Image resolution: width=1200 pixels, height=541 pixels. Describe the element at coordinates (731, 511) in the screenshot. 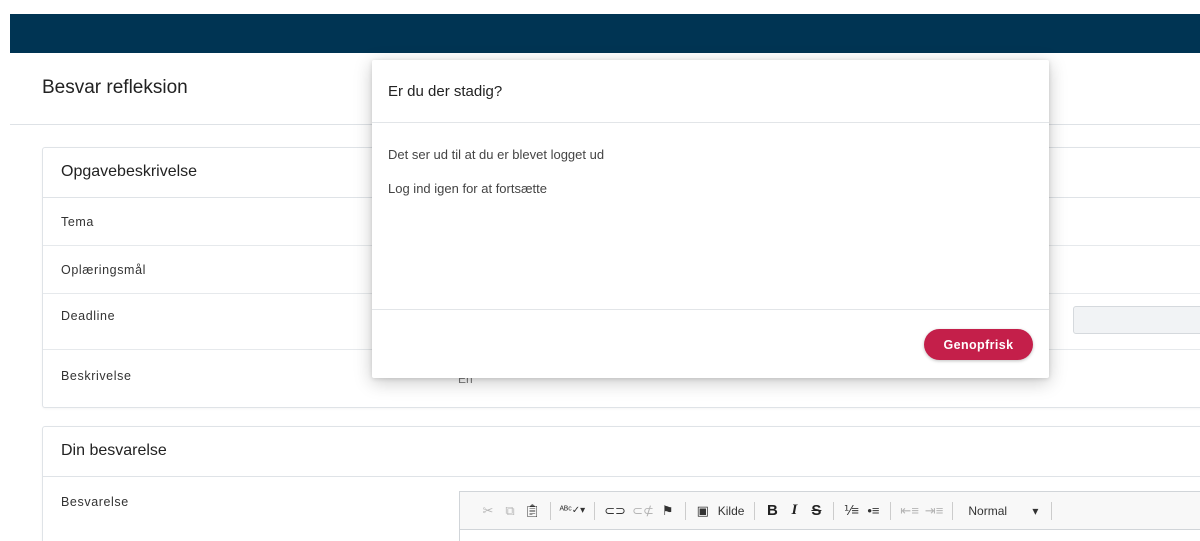

I see `source-button-label: Kilde` at that location.